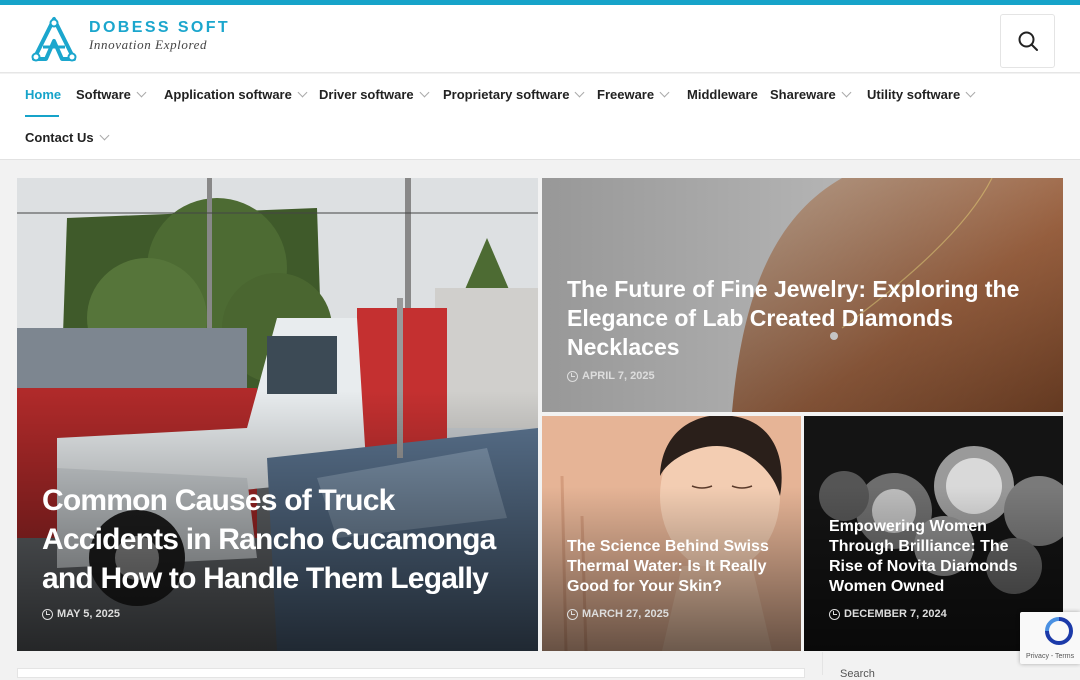 The image size is (1080, 680). Describe the element at coordinates (59, 137) in the screenshot. I see `nav-label: Contact Us` at that location.